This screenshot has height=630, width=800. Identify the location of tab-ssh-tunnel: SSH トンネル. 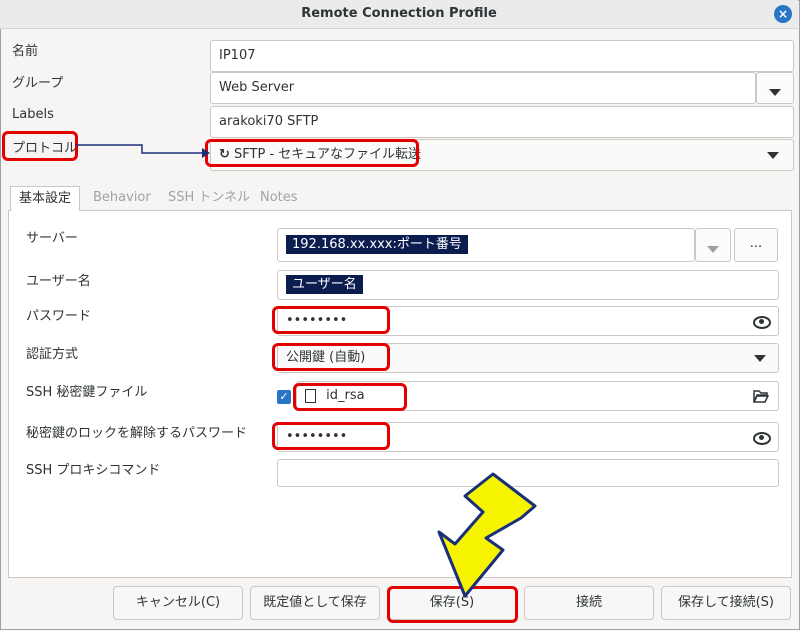
(209, 198).